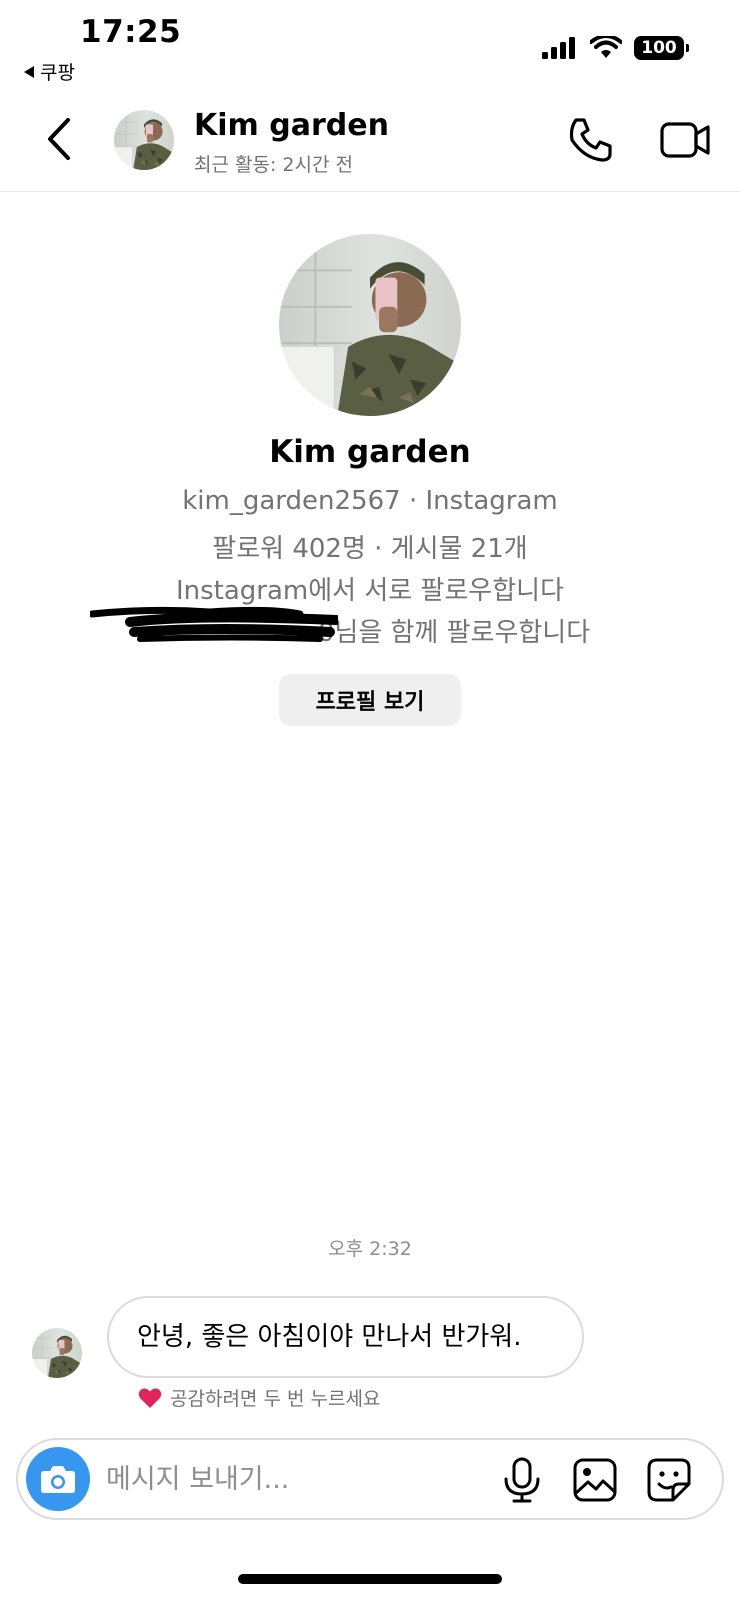 This screenshot has height=1601, width=740. What do you see at coordinates (606, 47) in the screenshot?
I see `wifi-icon` at bounding box center [606, 47].